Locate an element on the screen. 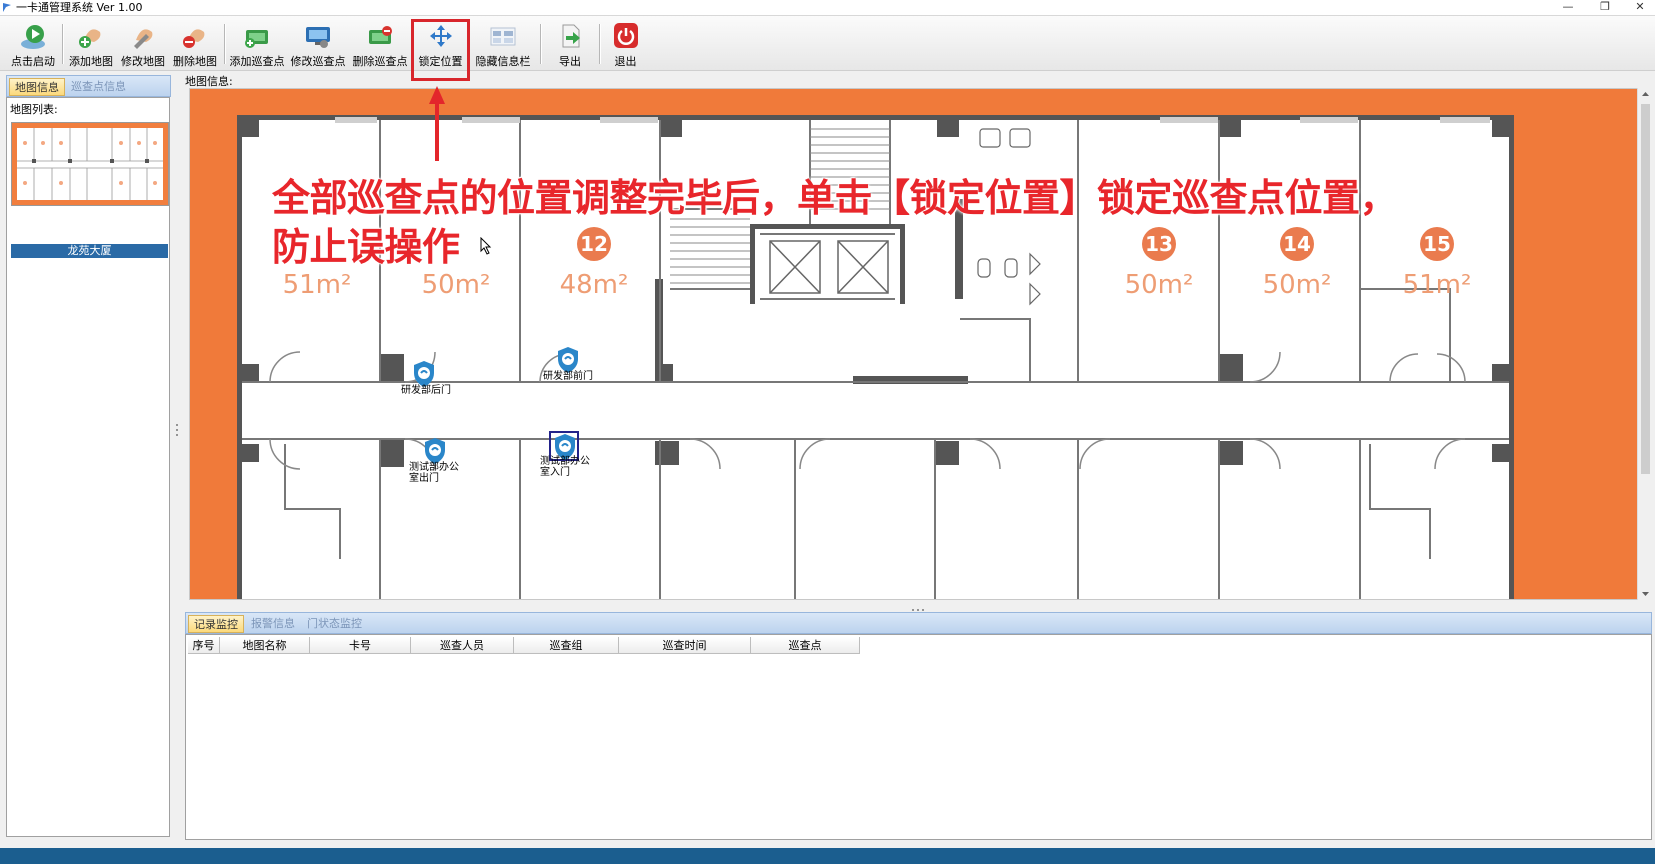 This screenshot has height=864, width=1655. room-number: 14 is located at coordinates (1297, 244).